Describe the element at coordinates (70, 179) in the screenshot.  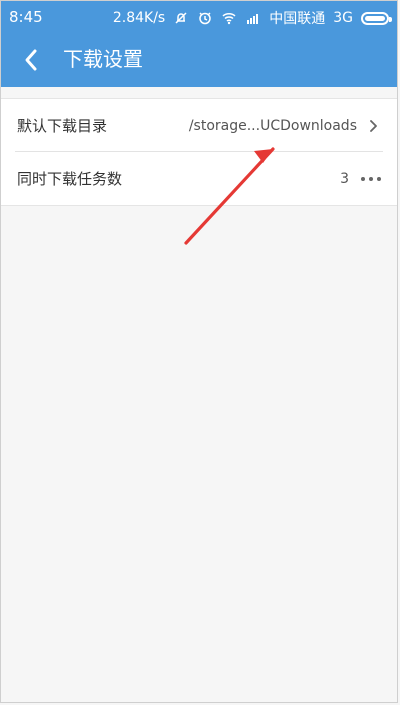
I see `concurrent-download-tasks-label: 同时下载任务数` at that location.